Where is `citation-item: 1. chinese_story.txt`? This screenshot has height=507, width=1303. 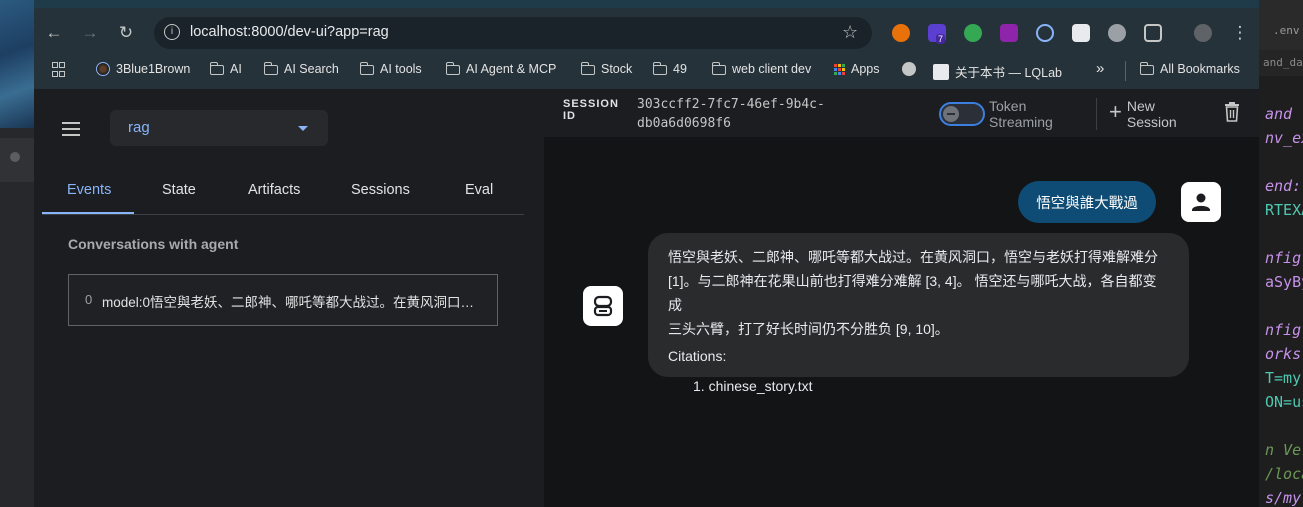 citation-item: 1. chinese_story.txt is located at coordinates (931, 386).